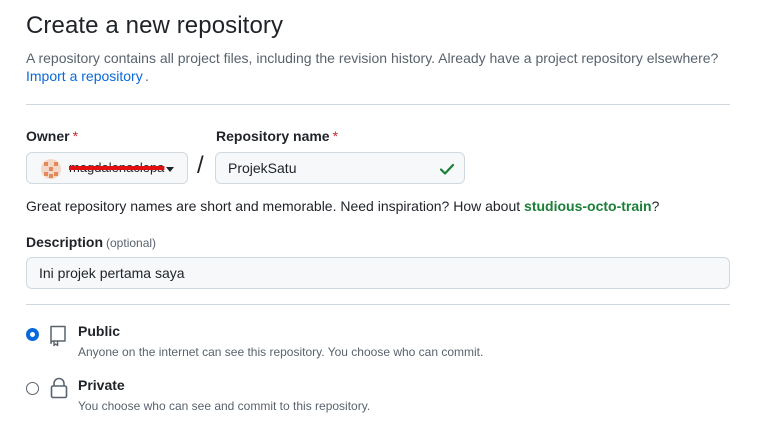  I want to click on hint-suffix: ?, so click(655, 206).